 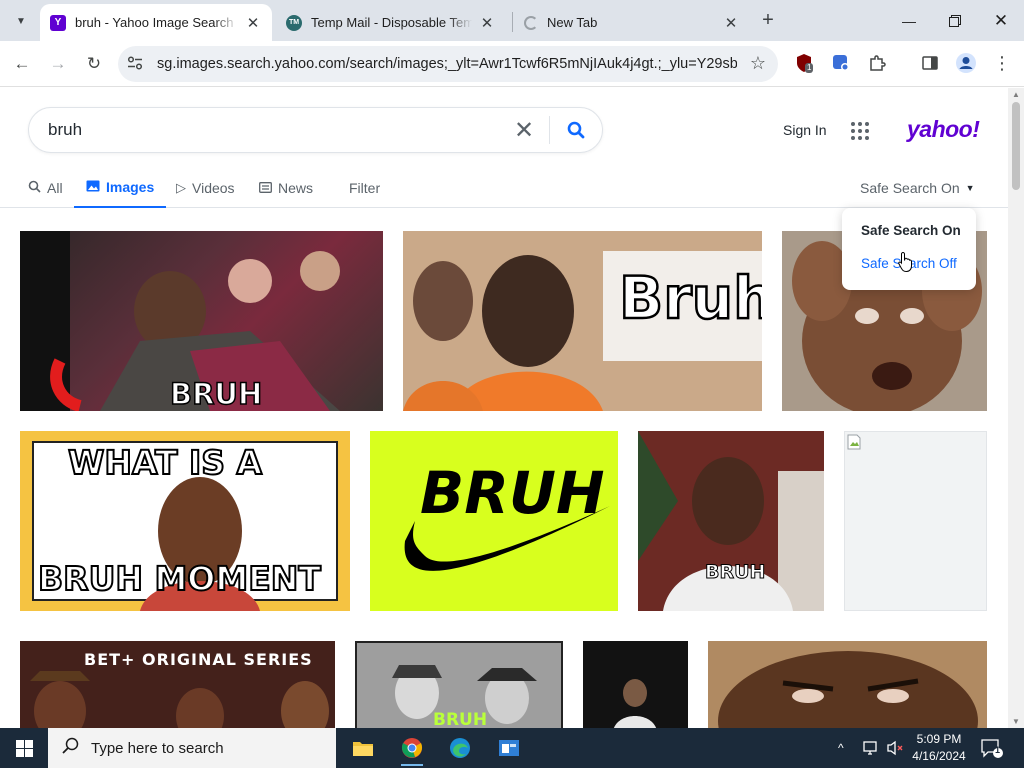 I want to click on tab-news: News, so click(x=286, y=188).